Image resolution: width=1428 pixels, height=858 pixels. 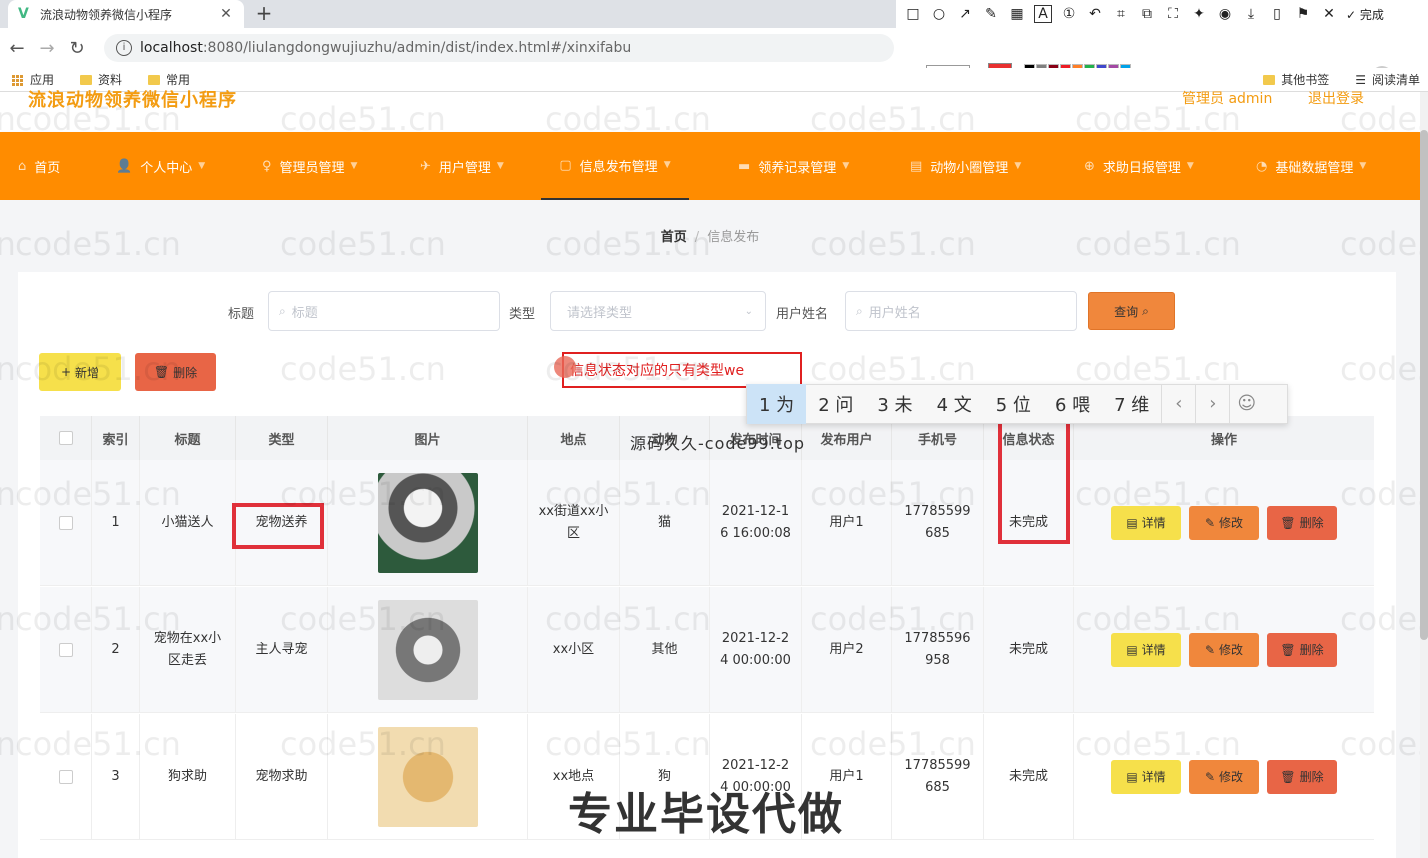 What do you see at coordinates (1303, 14) in the screenshot?
I see `bookmark-icon: ⚑` at bounding box center [1303, 14].